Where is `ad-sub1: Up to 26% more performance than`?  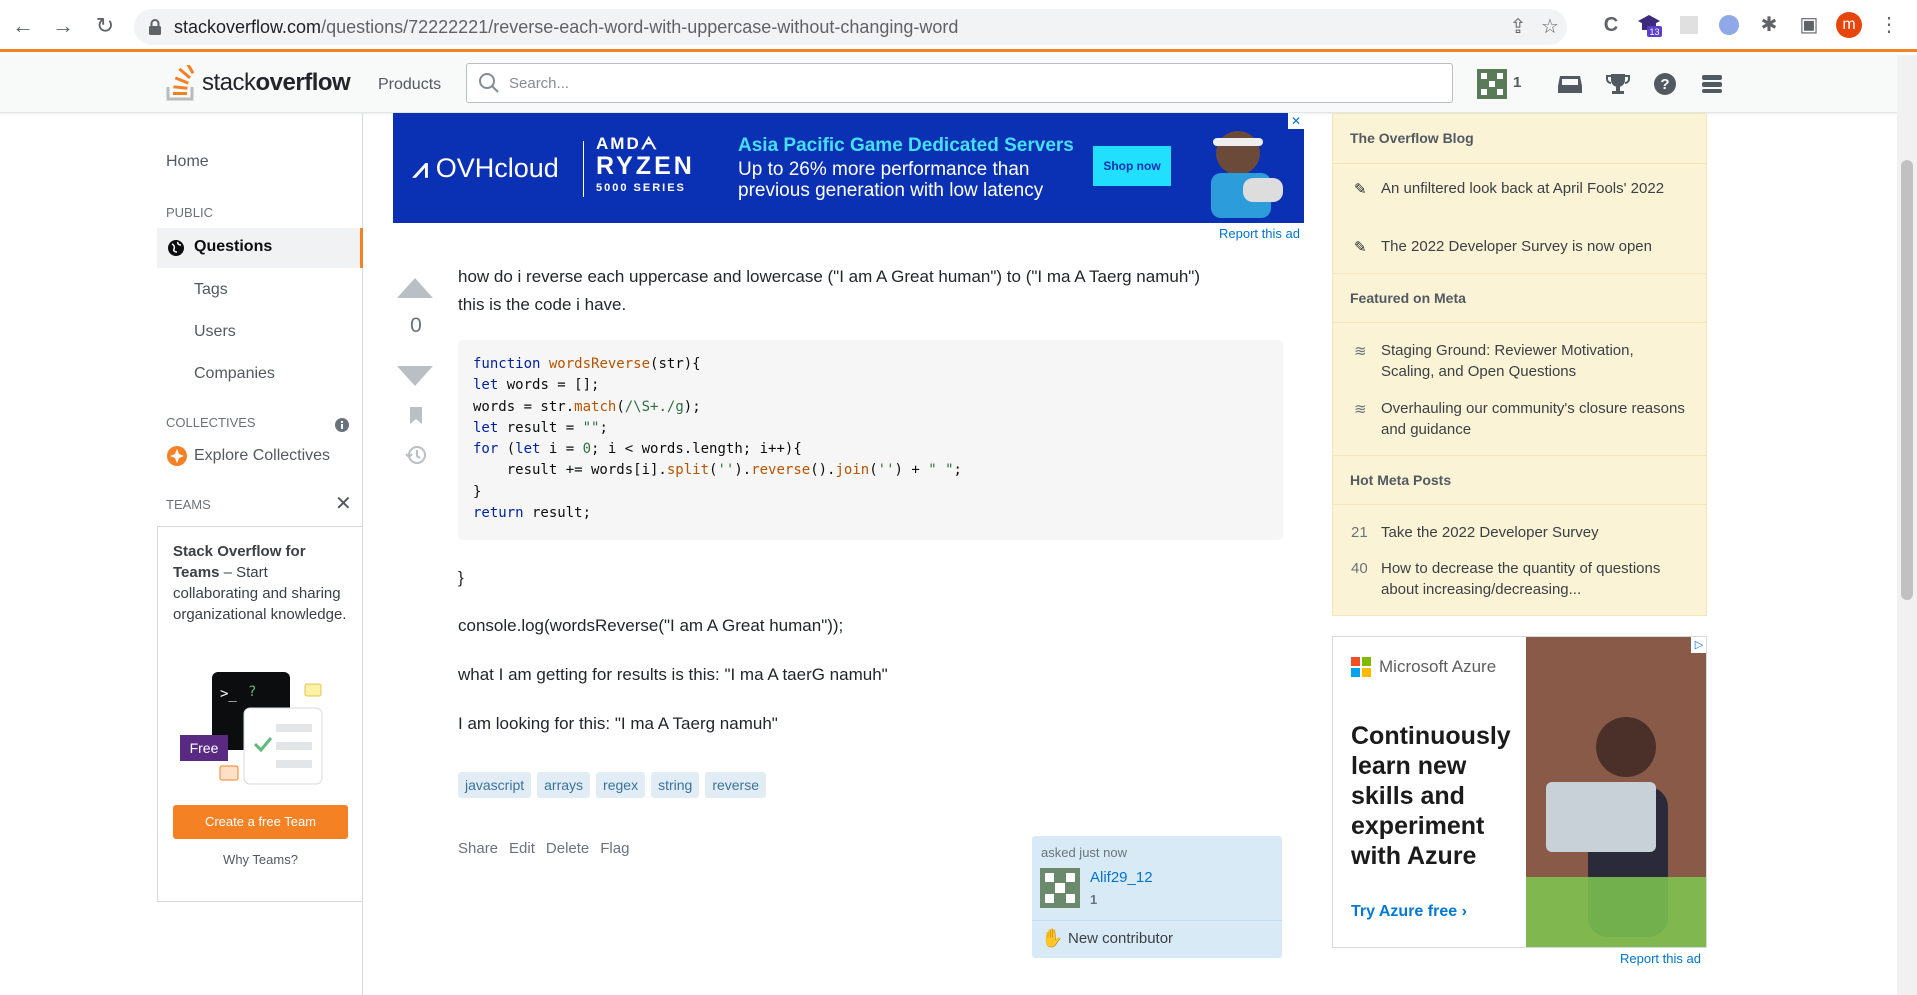
ad-sub1: Up to 26% more performance than is located at coordinates (884, 169).